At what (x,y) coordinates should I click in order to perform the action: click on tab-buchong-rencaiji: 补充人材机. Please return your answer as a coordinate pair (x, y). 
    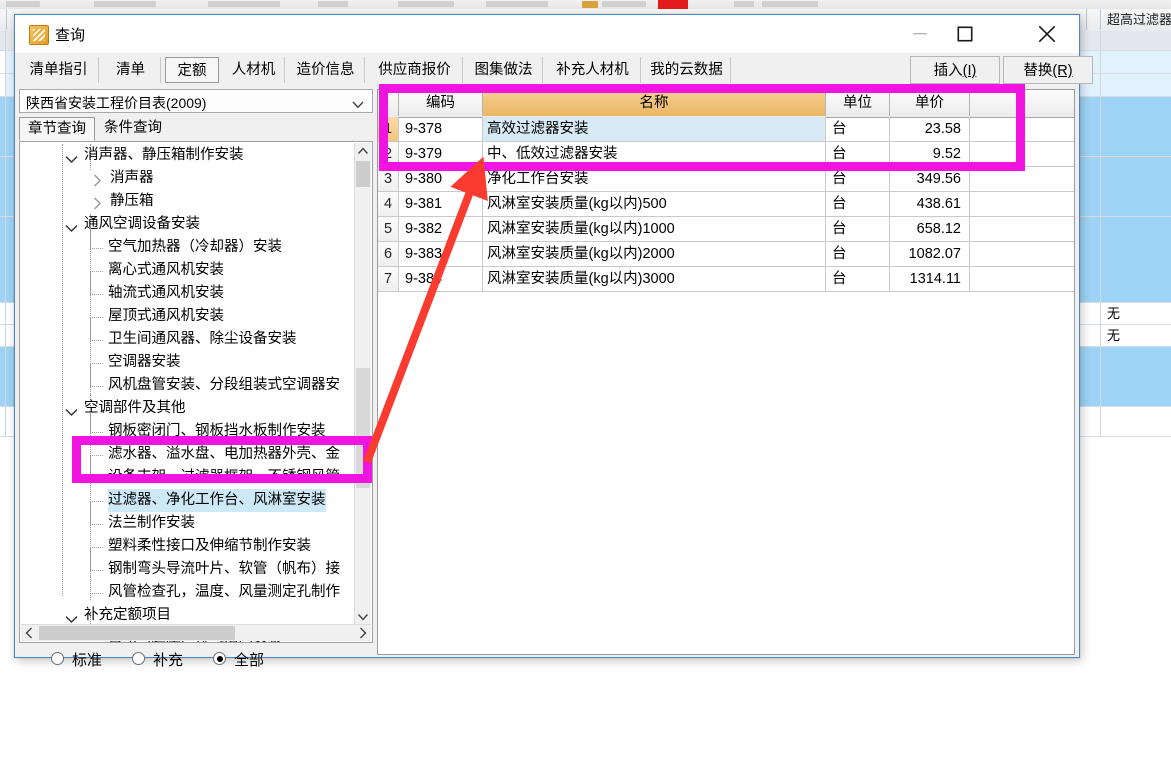
    Looking at the image, I should click on (593, 70).